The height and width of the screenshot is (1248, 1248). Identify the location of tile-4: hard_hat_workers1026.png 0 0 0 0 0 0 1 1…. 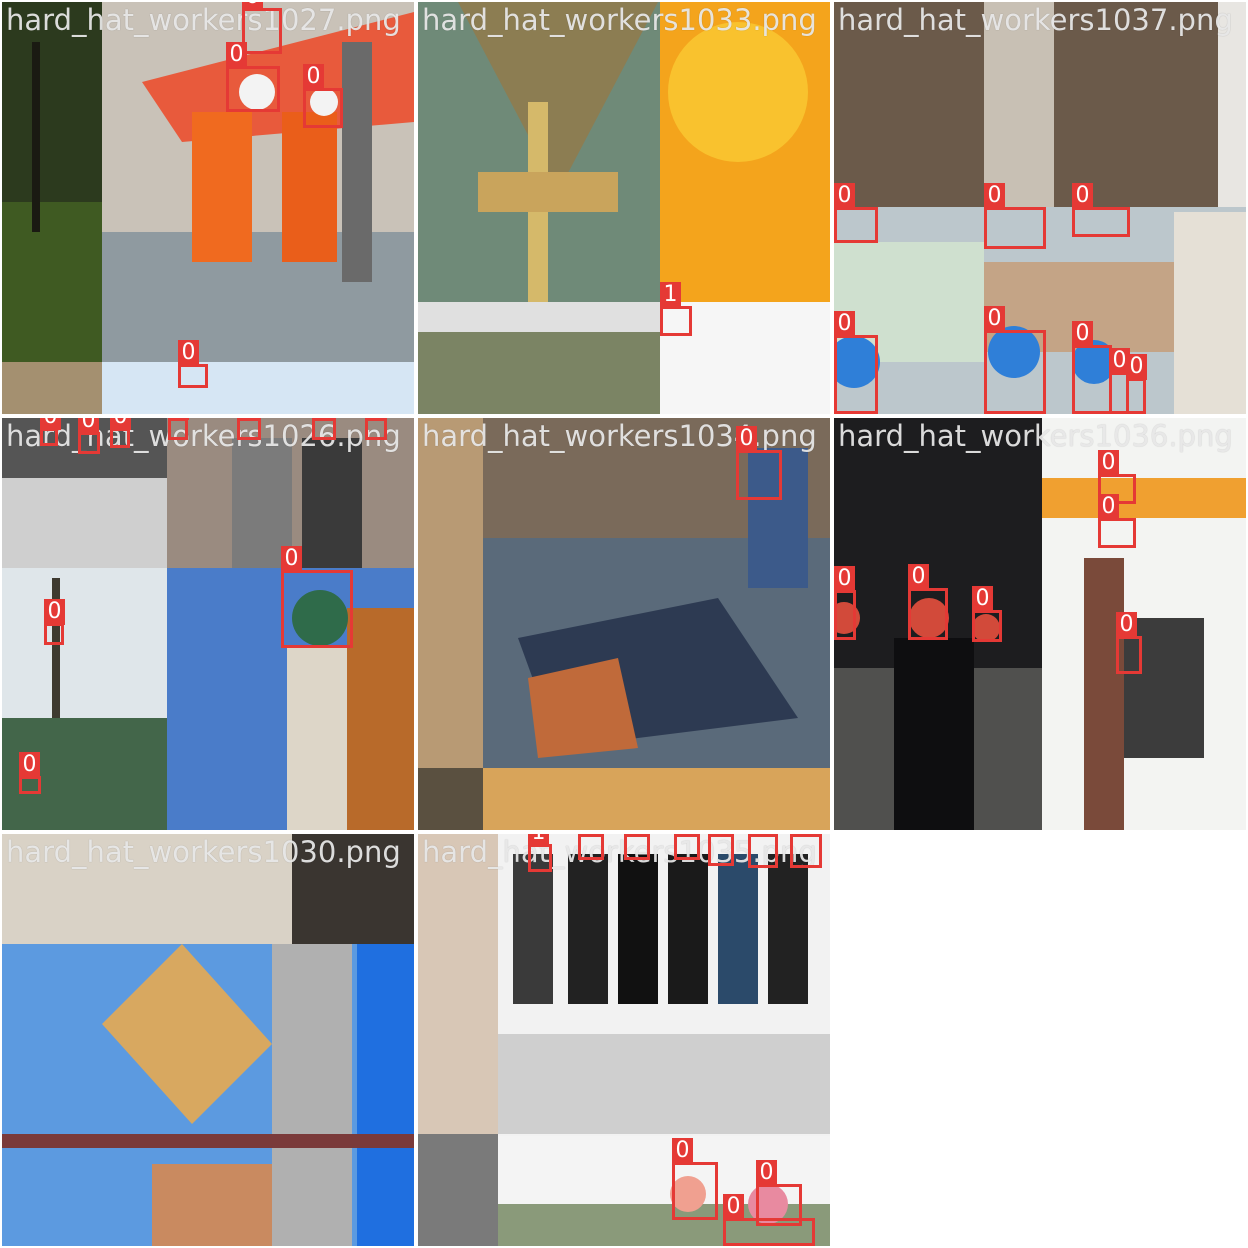
(208, 624).